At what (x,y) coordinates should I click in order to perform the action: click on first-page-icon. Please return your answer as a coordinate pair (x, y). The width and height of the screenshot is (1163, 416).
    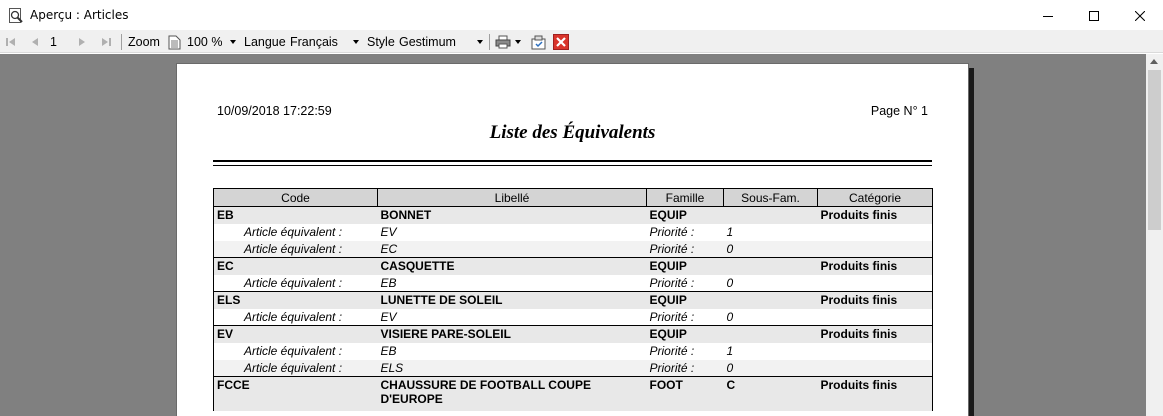
    Looking at the image, I should click on (10, 42).